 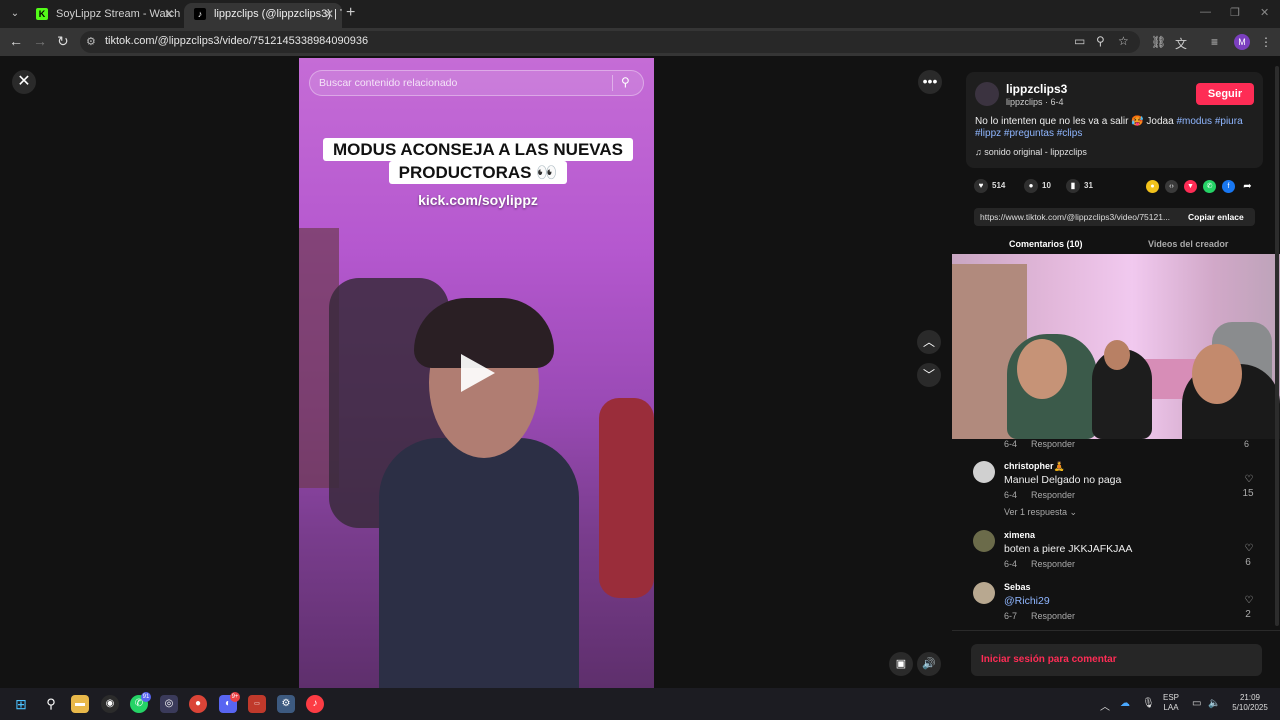 What do you see at coordinates (1190, 186) in the screenshot?
I see `send-icon: ▼` at bounding box center [1190, 186].